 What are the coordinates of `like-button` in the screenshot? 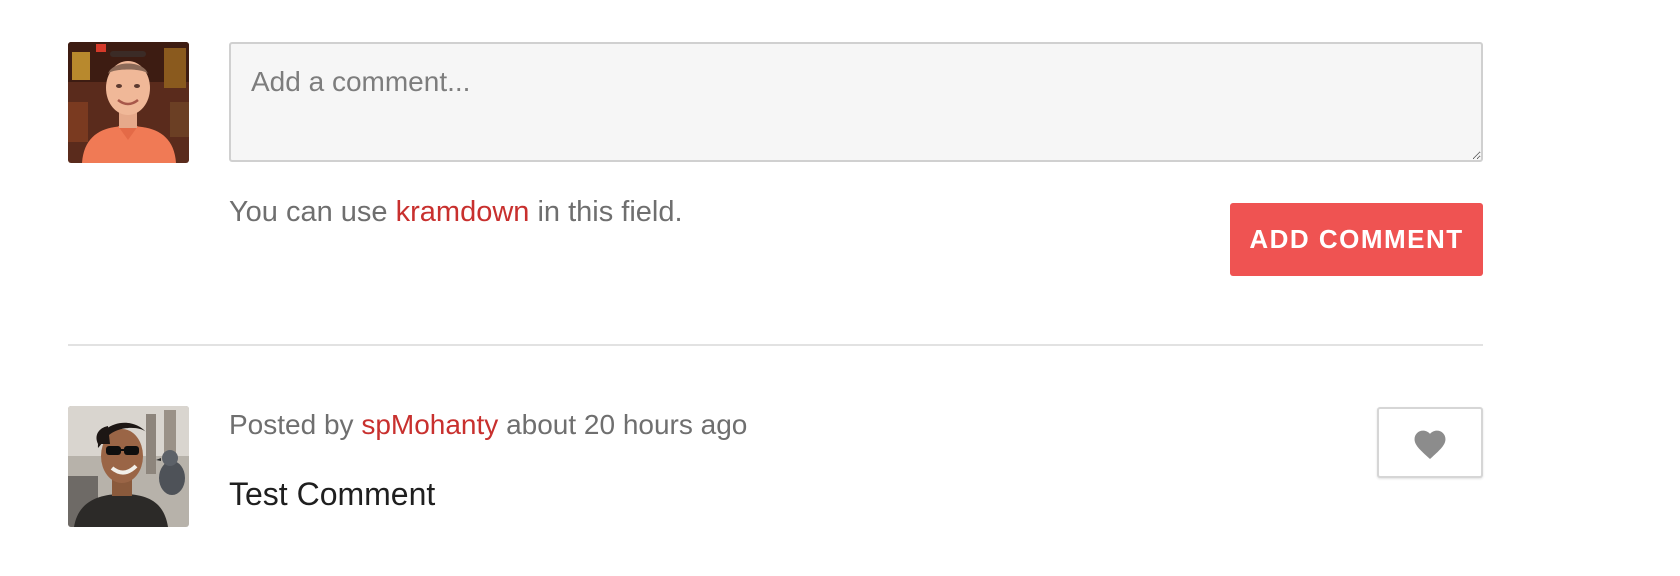 It's located at (1430, 442).